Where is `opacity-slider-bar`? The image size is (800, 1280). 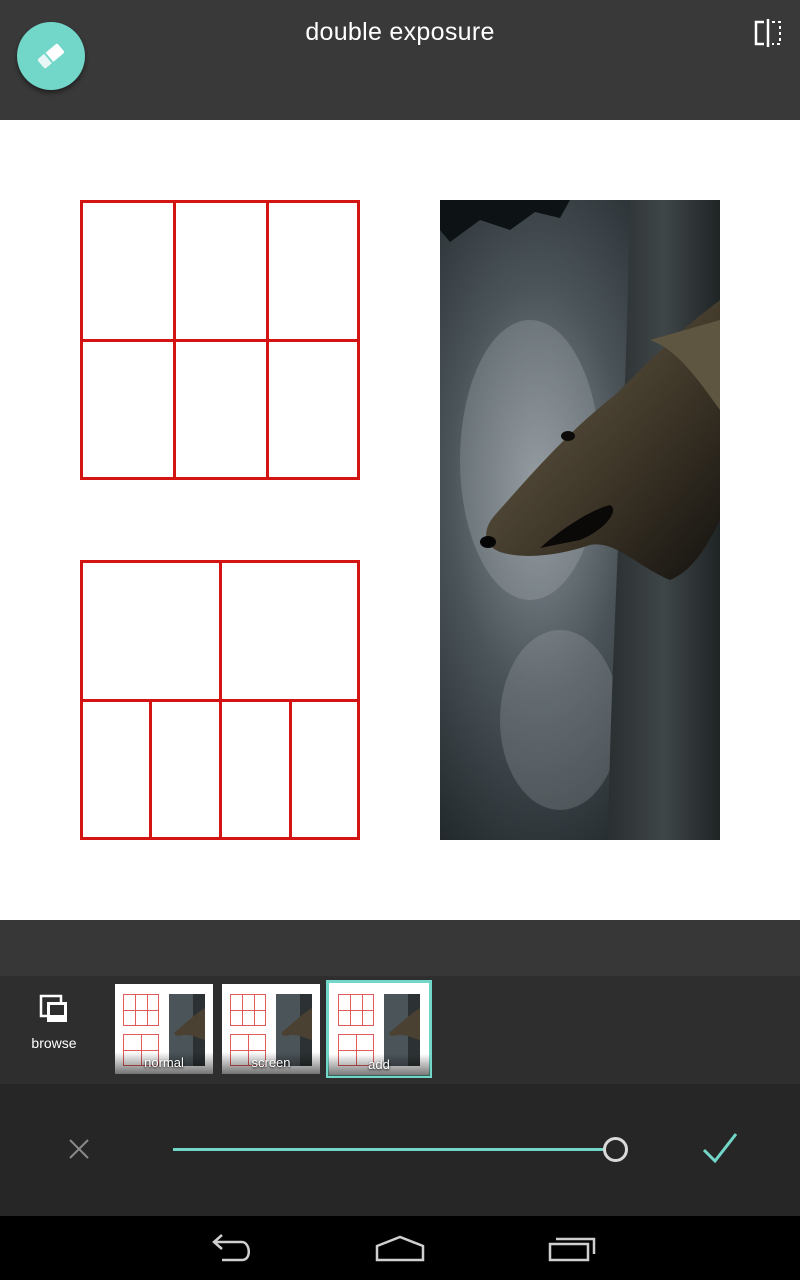 opacity-slider-bar is located at coordinates (400, 1150).